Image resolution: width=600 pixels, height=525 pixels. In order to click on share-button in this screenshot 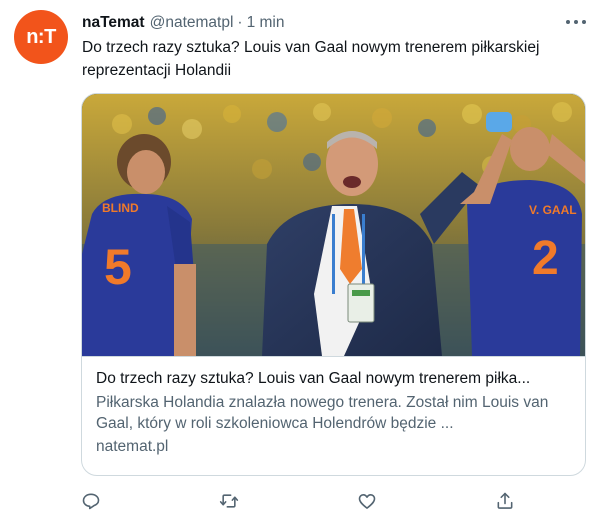, I will do `click(505, 501)`.